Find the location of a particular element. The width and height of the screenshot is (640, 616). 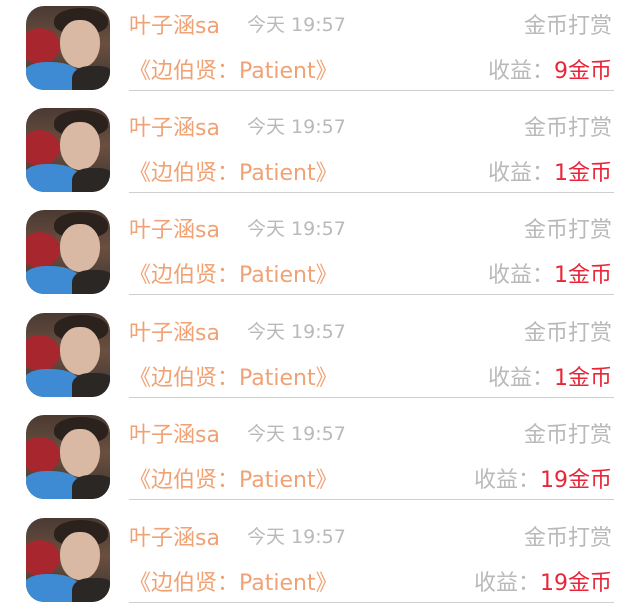

income: 收益：9金币 is located at coordinates (550, 69).